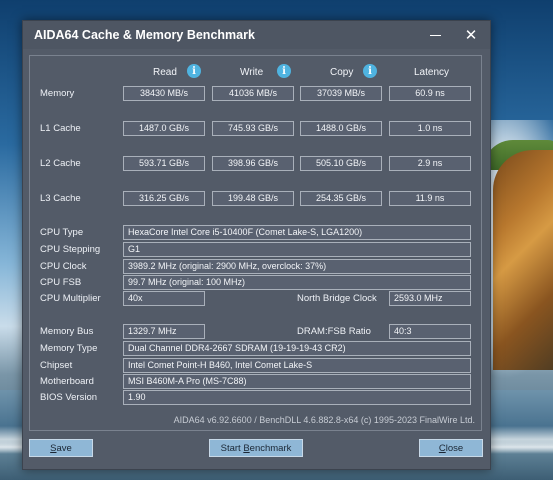  What do you see at coordinates (64, 448) in the screenshot?
I see `save-label-rest: ave` at bounding box center [64, 448].